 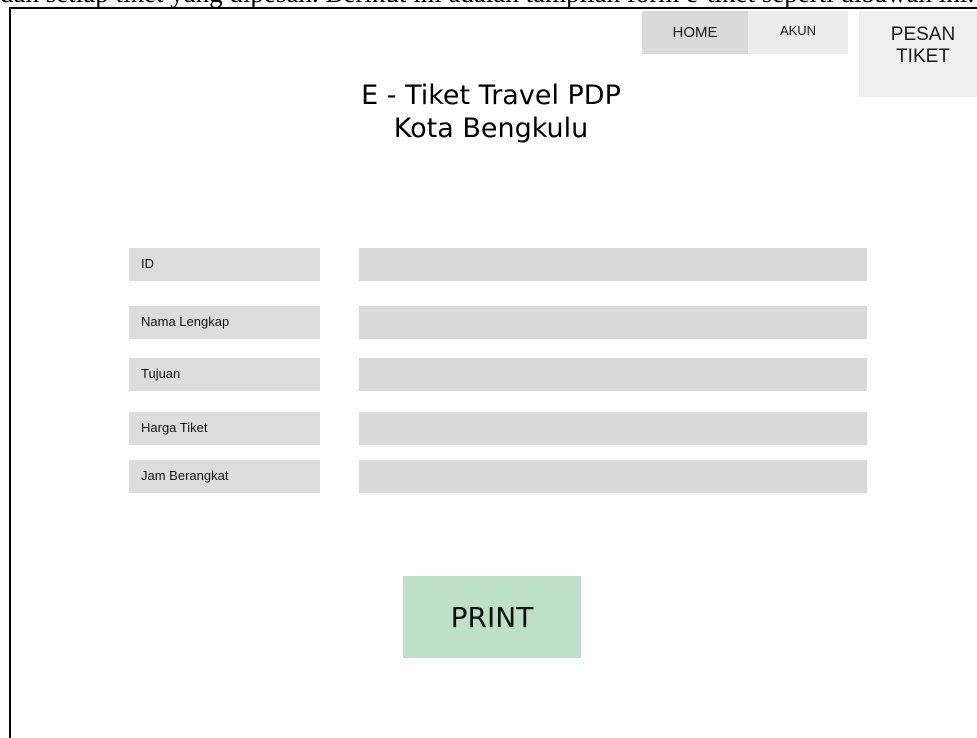 I want to click on nav-pesan-tiket-label-line1: PESAN, so click(x=923, y=34).